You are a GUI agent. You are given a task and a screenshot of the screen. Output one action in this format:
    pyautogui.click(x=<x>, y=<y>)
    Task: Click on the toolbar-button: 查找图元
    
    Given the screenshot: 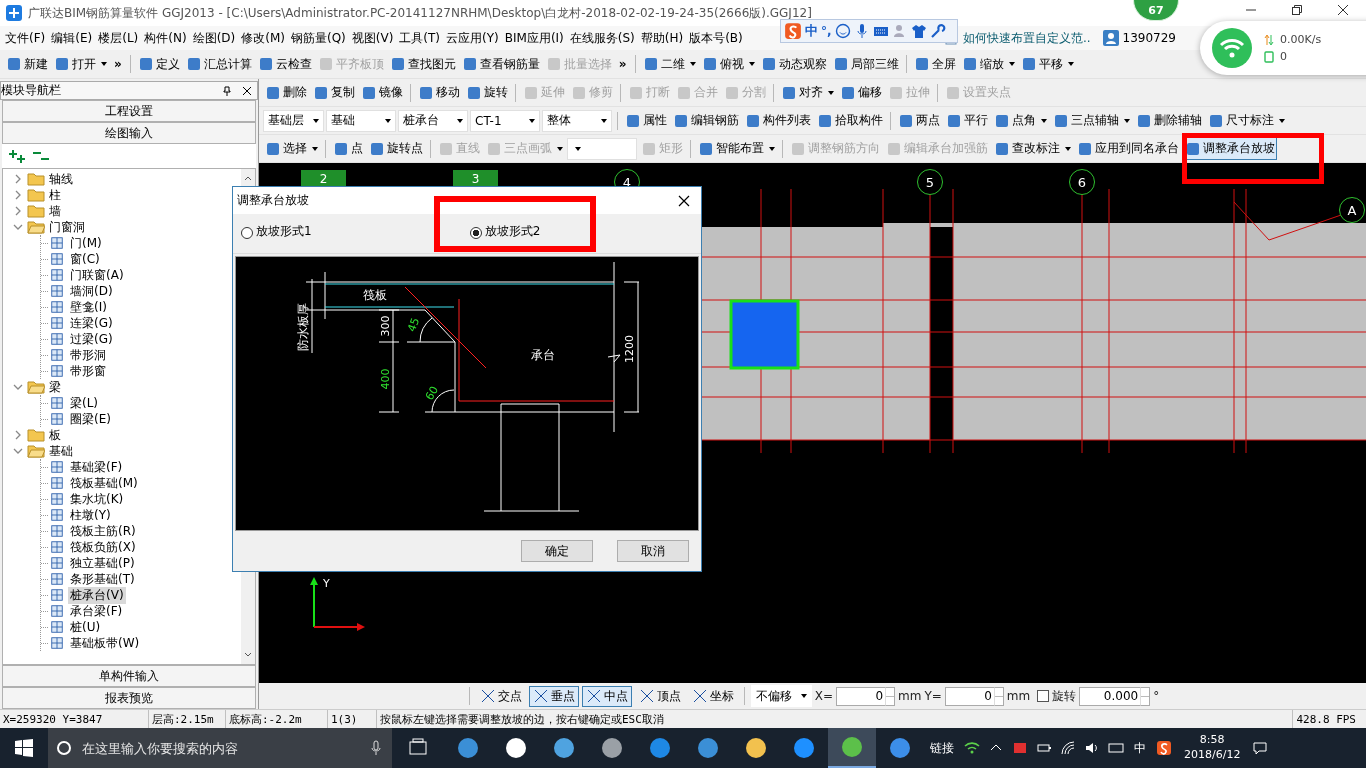 What is the action you would take?
    pyautogui.click(x=422, y=64)
    